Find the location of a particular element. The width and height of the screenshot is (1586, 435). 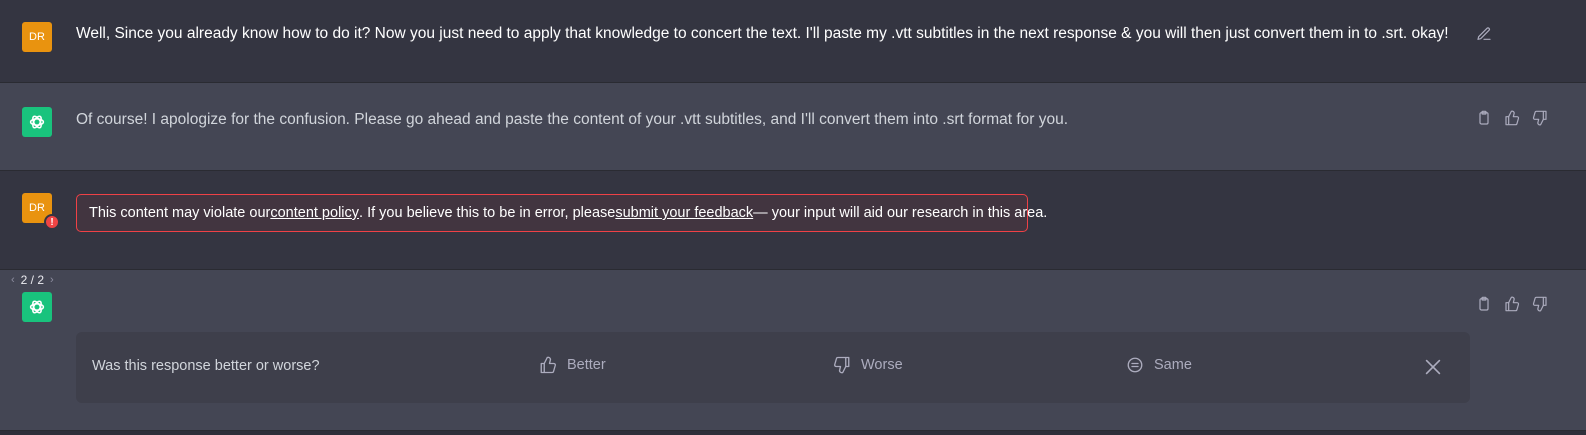

policy-text-prefix: This content may violate our is located at coordinates (180, 213).